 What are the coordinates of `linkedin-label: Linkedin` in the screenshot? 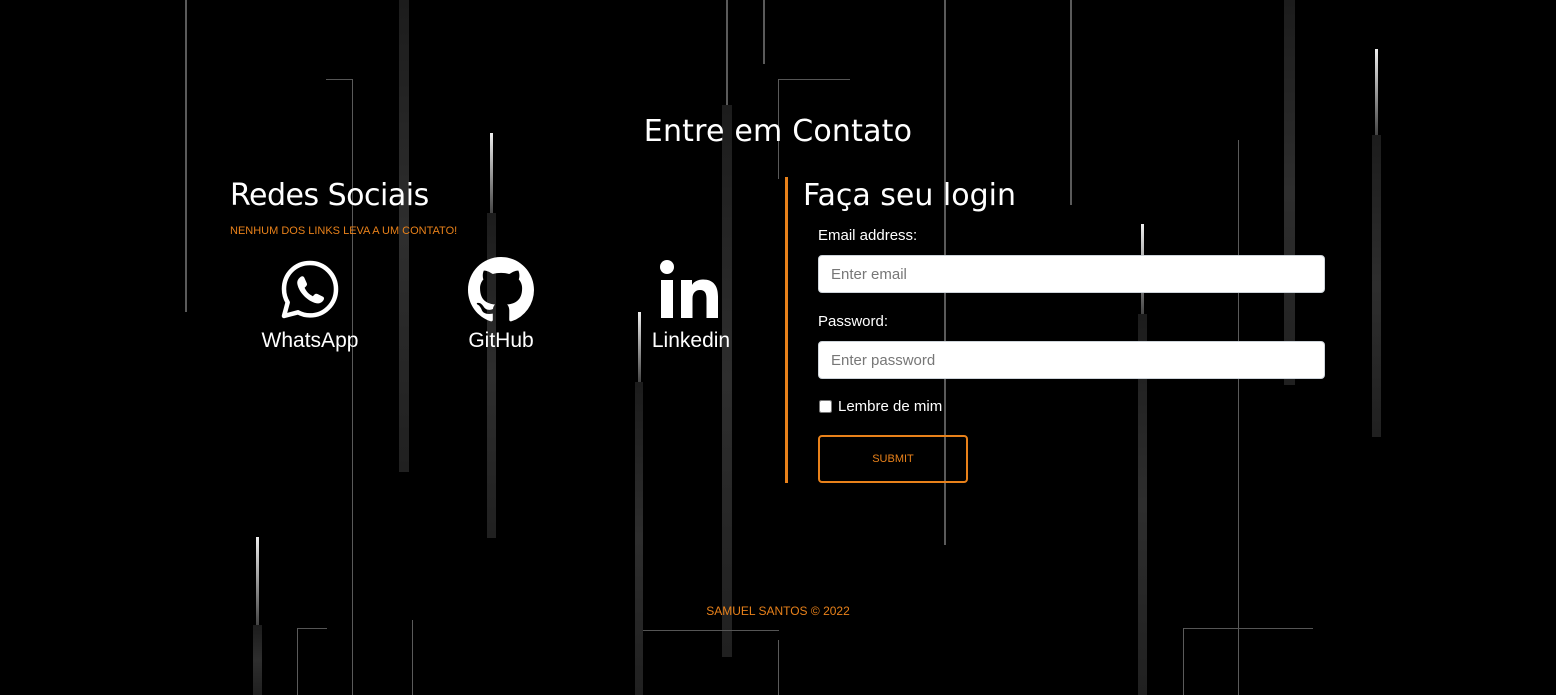 It's located at (691, 340).